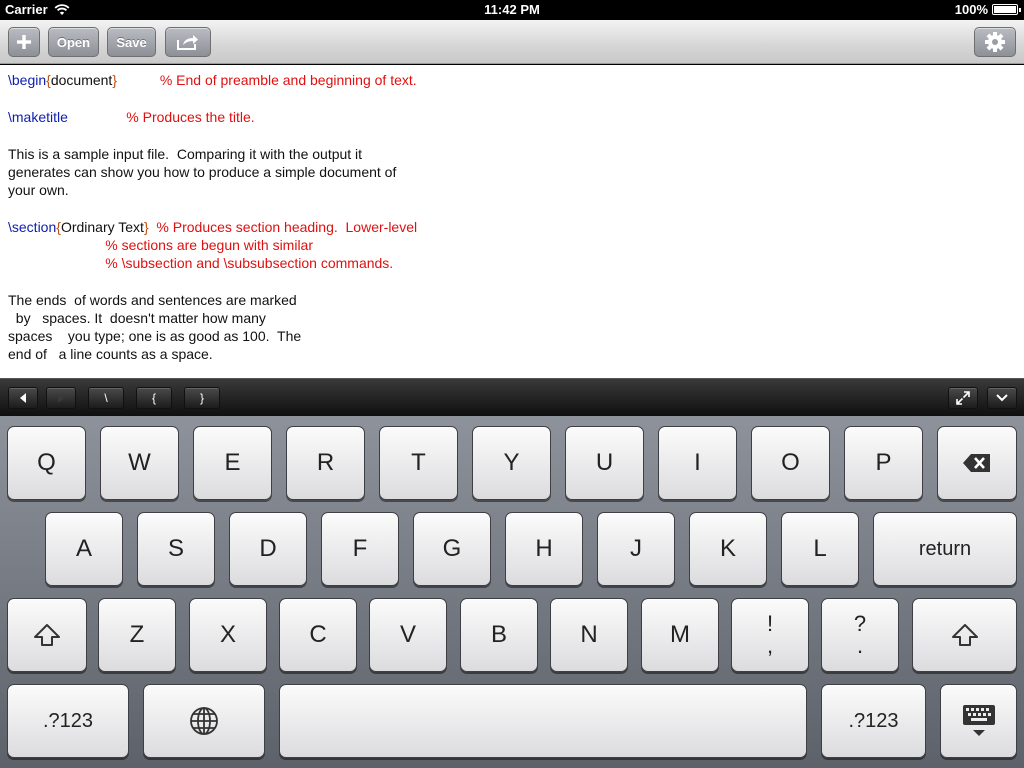  I want to click on return-key: return, so click(945, 549).